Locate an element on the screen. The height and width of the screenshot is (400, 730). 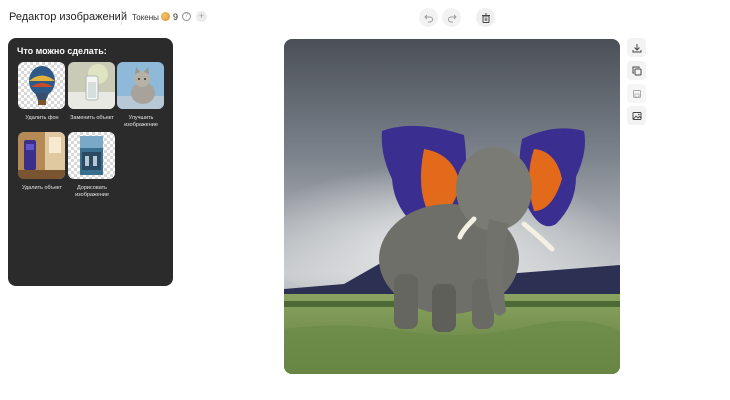
tokens-label: Токены is located at coordinates (145, 17).